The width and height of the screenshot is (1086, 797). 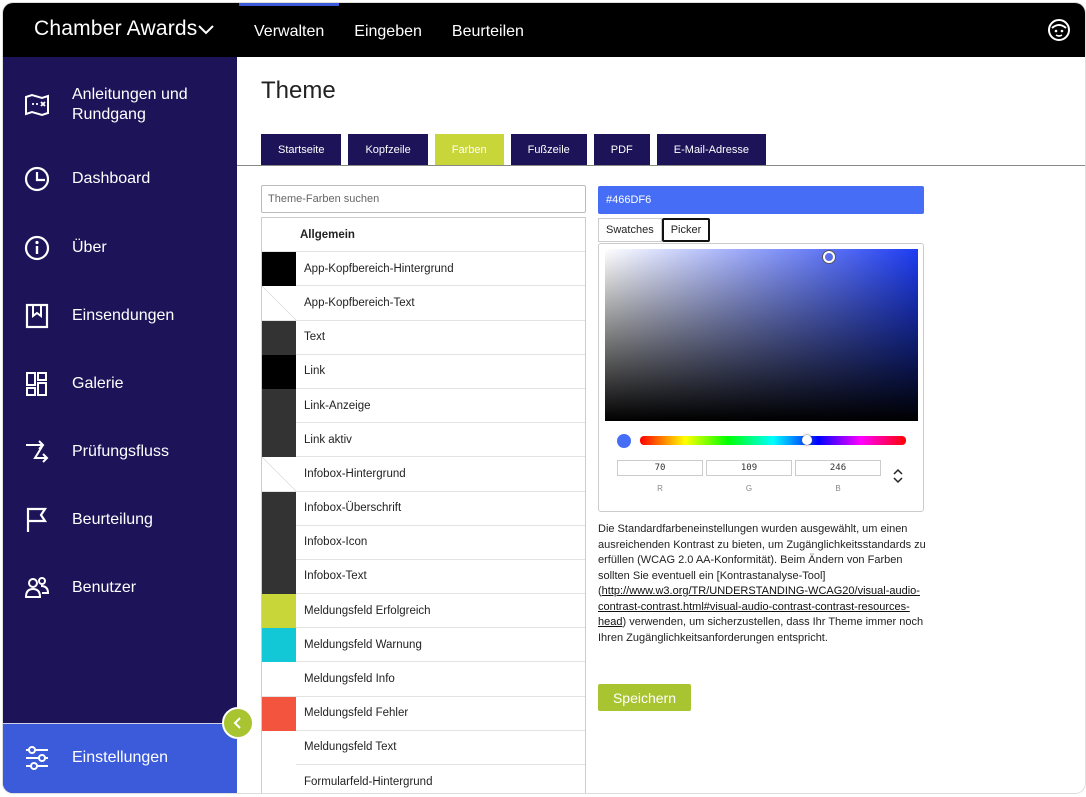 What do you see at coordinates (104, 587) in the screenshot?
I see `sidebar-item-label: Benutzer` at bounding box center [104, 587].